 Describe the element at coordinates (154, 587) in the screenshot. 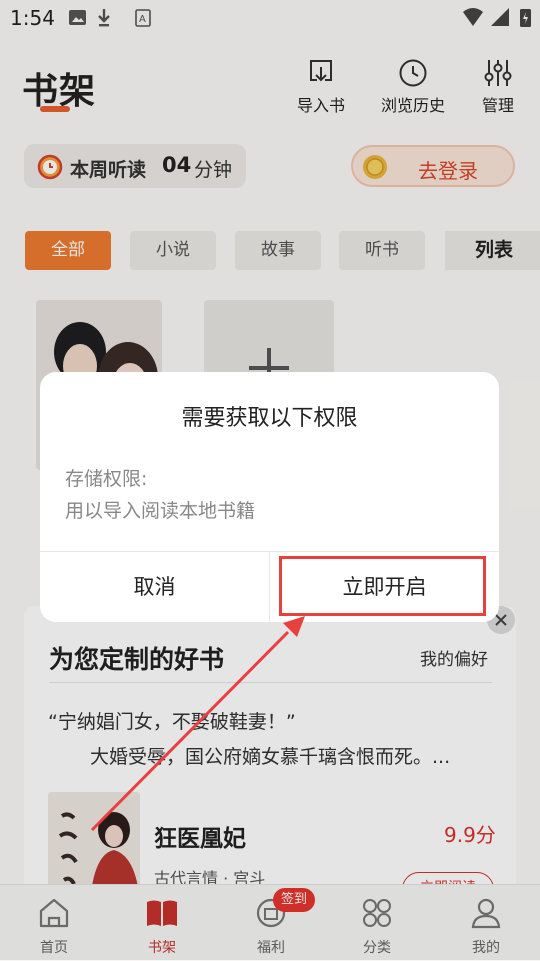

I see `cancel-button: 取消` at that location.